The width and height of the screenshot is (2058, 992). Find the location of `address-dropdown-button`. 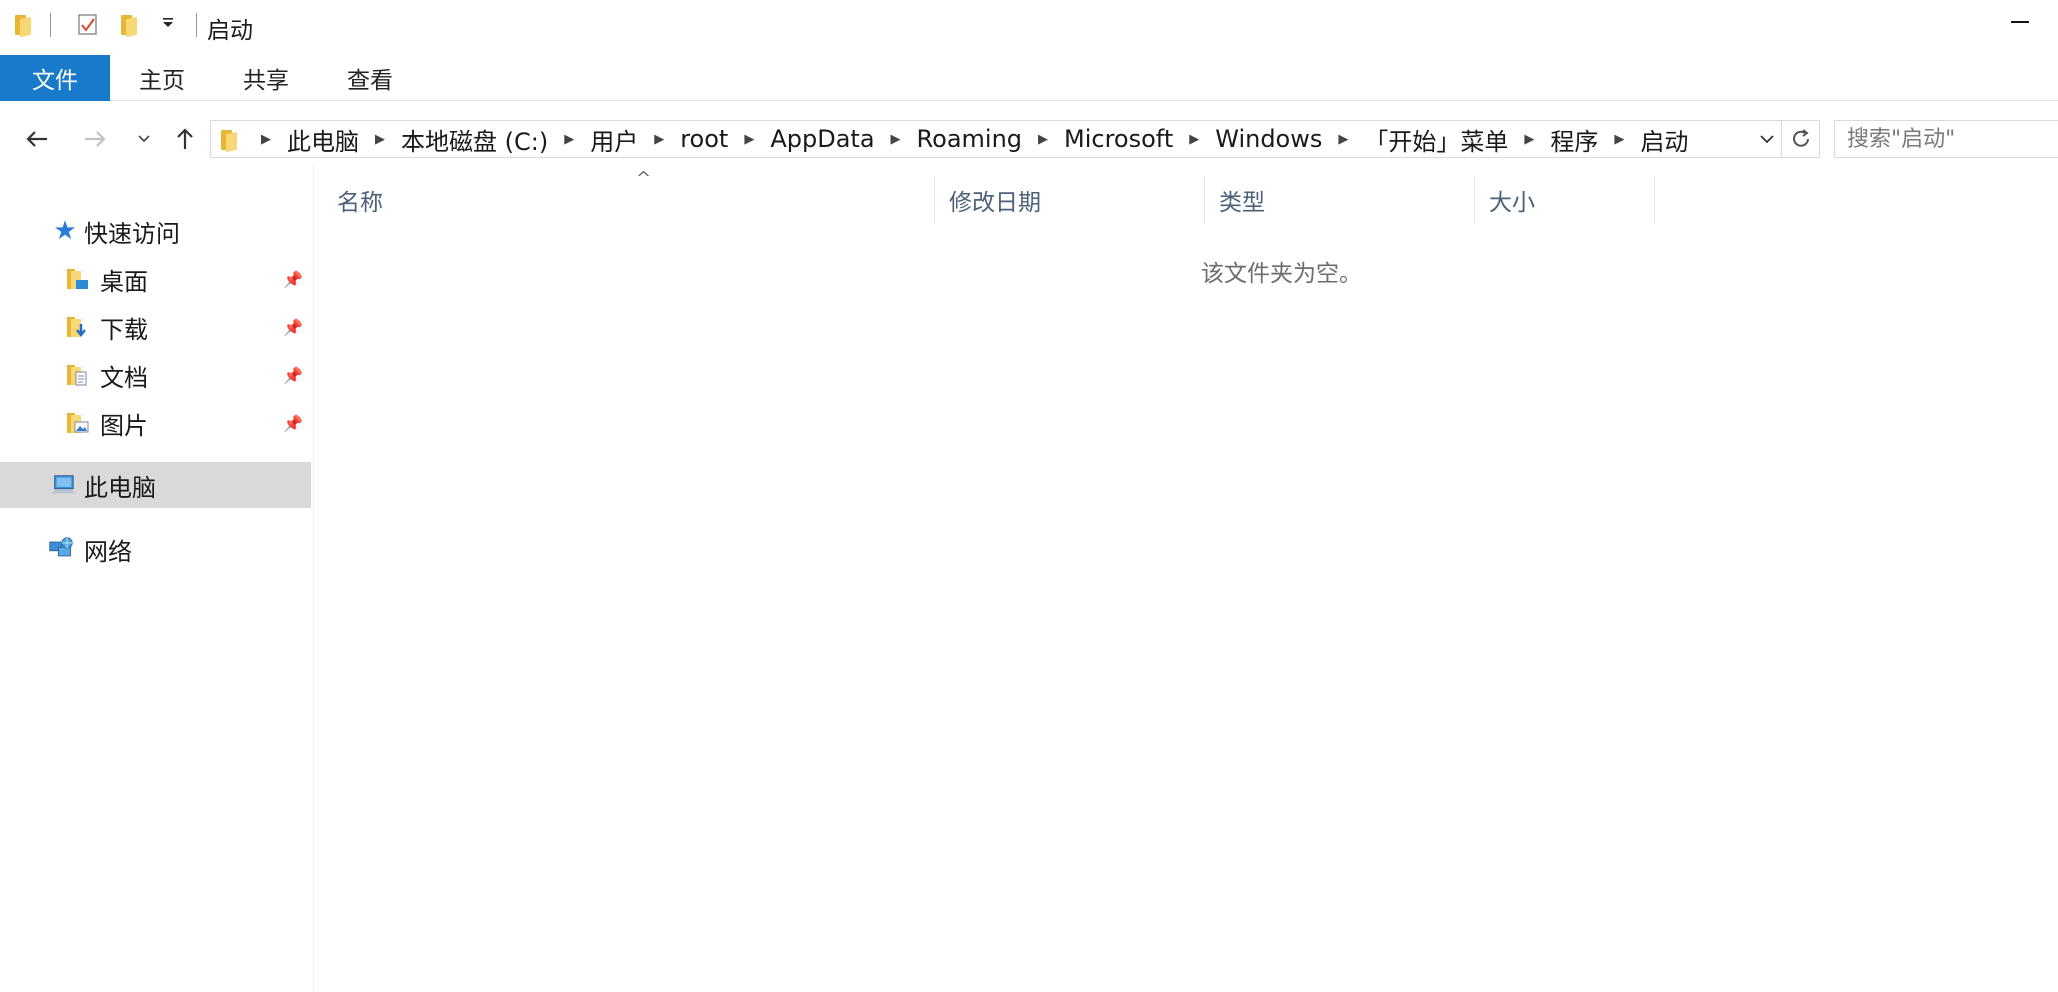

address-dropdown-button is located at coordinates (1767, 139).